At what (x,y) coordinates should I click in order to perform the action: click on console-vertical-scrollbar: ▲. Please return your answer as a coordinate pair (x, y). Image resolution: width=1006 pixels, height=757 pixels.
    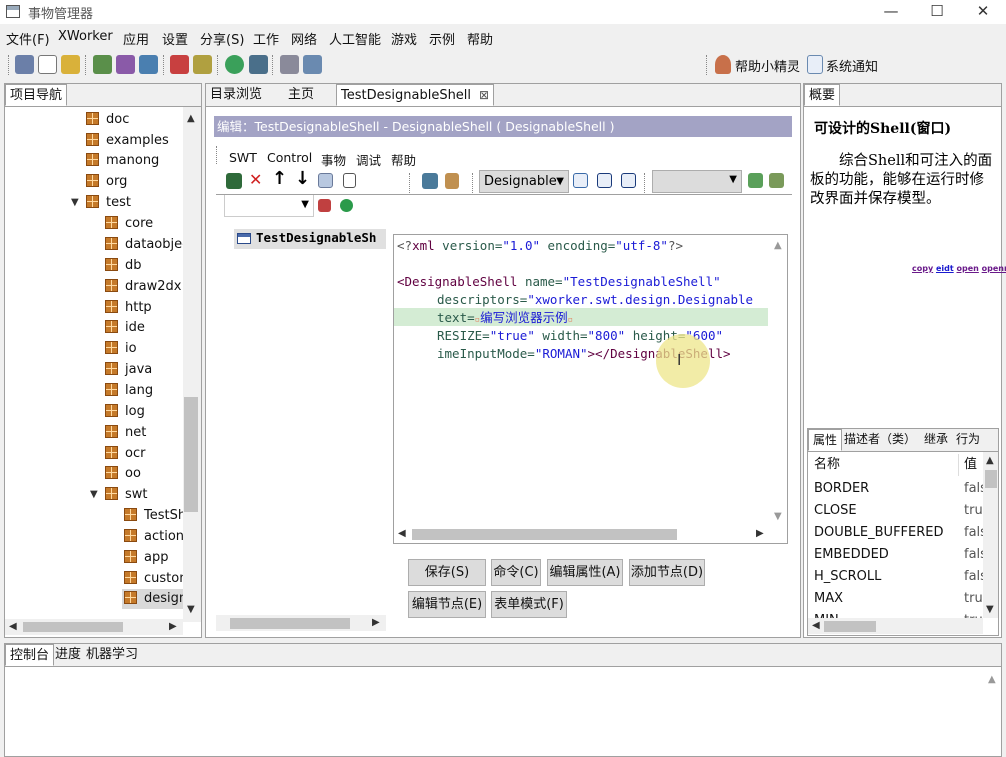
    Looking at the image, I should click on (993, 712).